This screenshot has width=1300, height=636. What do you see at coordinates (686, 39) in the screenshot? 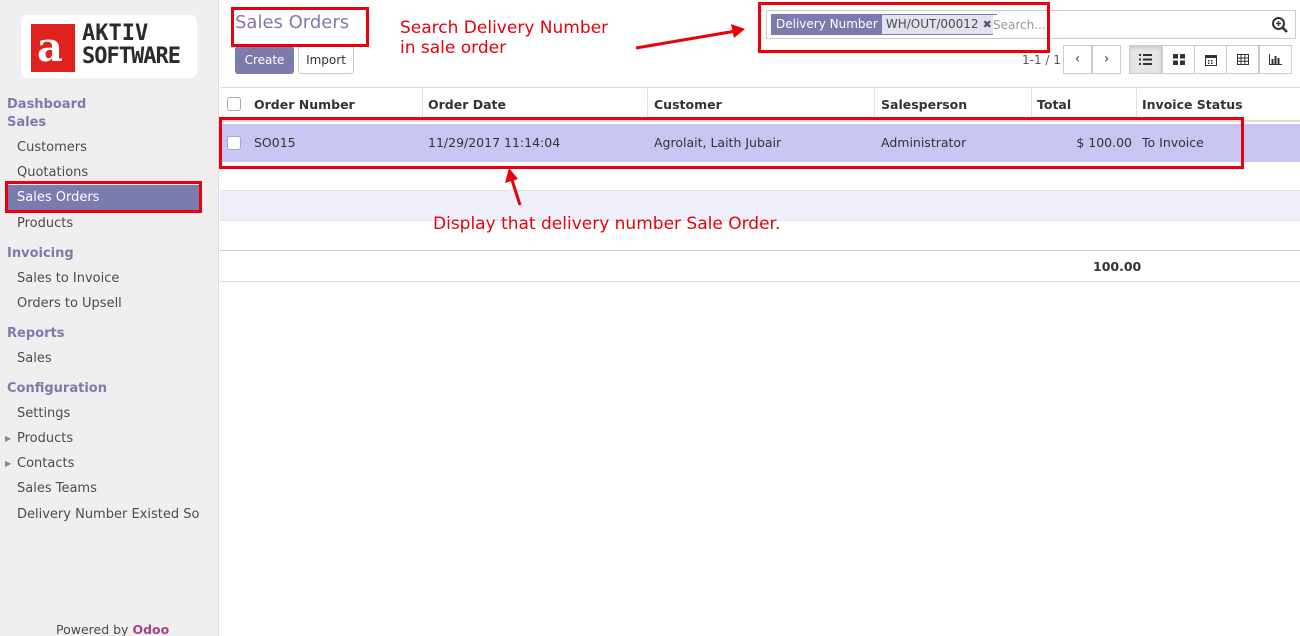
I see `arrow-to-search` at bounding box center [686, 39].